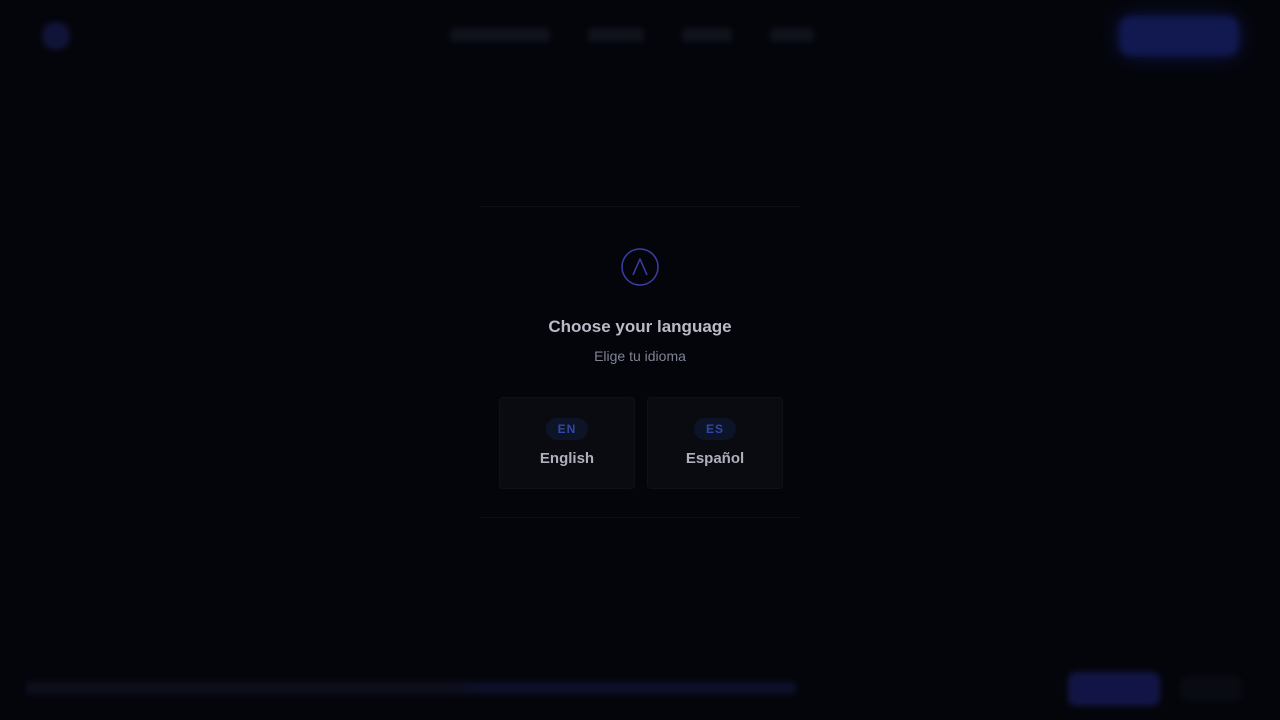 Image resolution: width=1280 pixels, height=720 pixels. I want to click on modal-title: Choose your language, so click(640, 326).